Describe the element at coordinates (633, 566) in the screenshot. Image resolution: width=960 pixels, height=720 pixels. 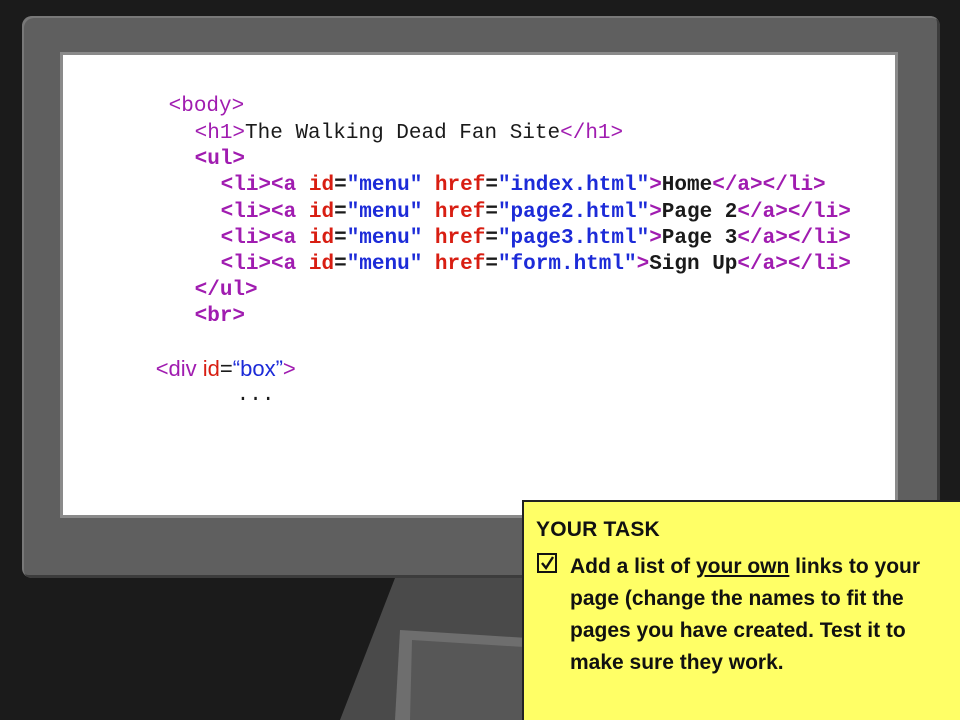
I see `task-text-before: Add a list of` at that location.